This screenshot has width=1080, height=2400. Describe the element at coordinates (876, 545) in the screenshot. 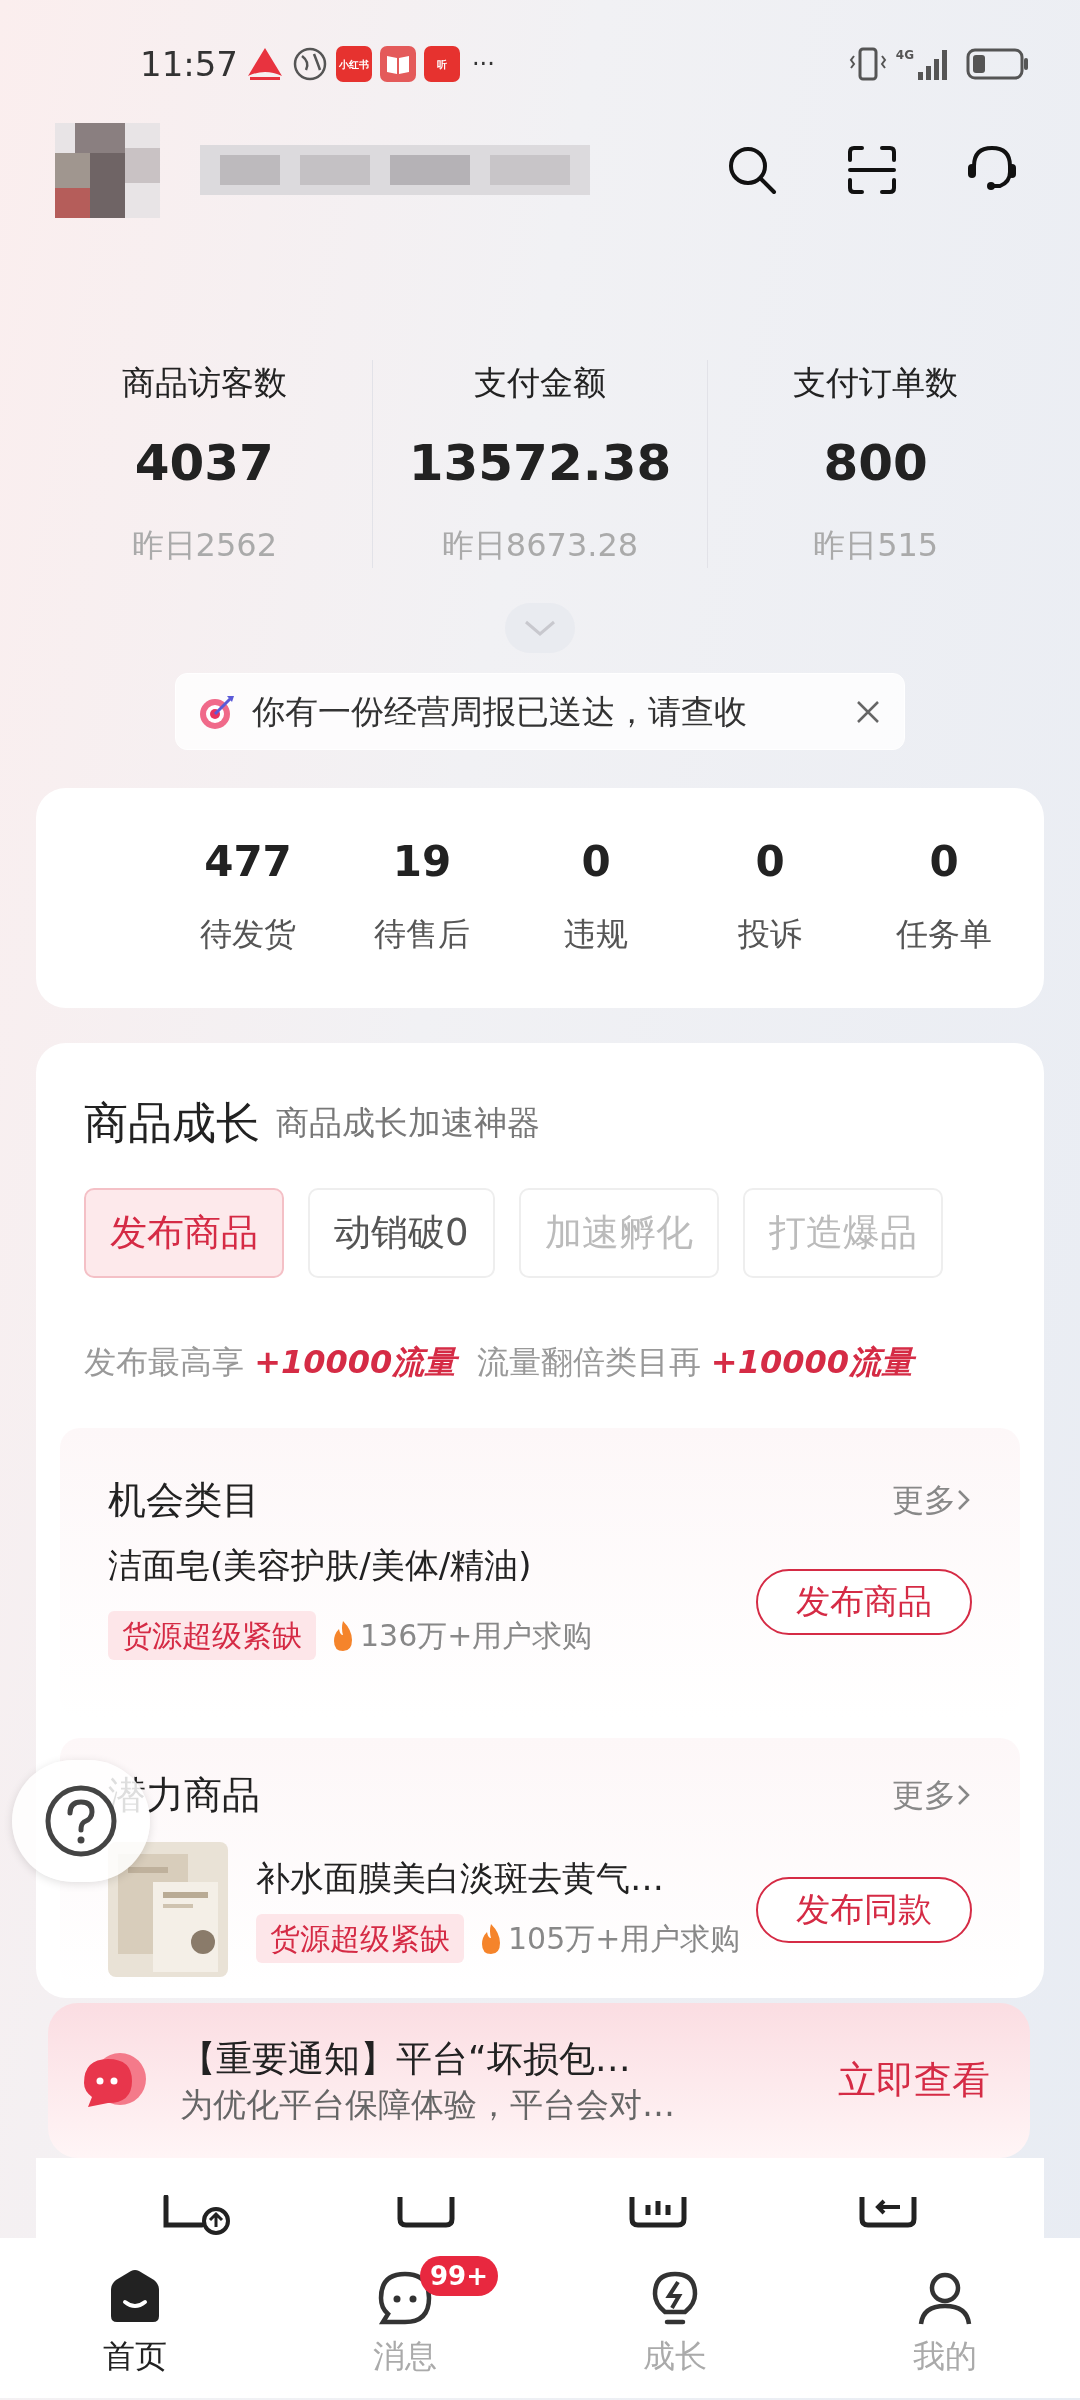

I see `stat-yesterday: 昨日515` at that location.